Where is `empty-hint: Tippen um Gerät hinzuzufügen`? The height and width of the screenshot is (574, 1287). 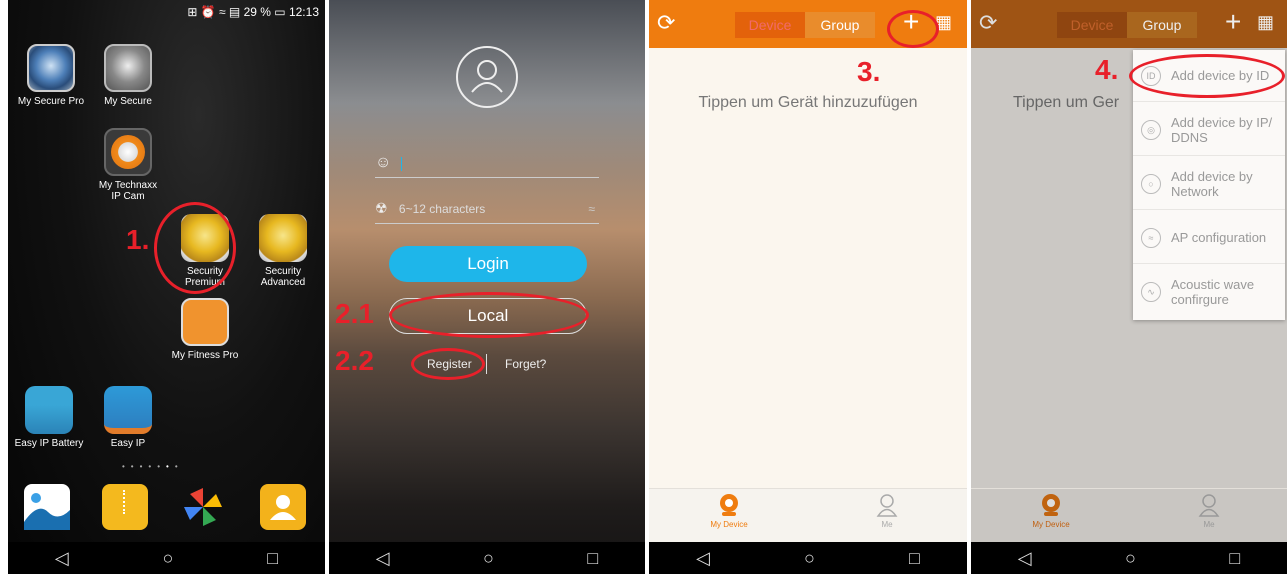 empty-hint: Tippen um Gerät hinzuzufügen is located at coordinates (808, 103).